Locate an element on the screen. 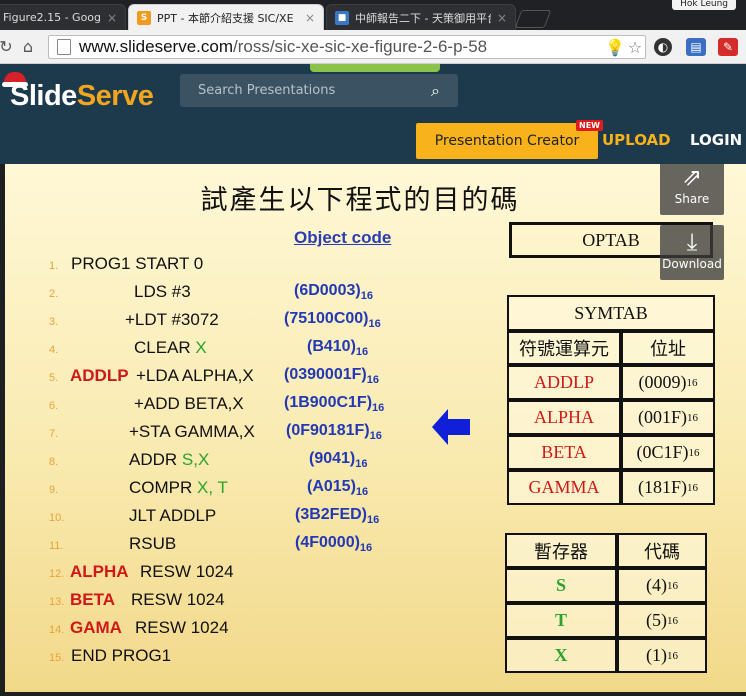 This screenshot has width=746, height=696. symbol-label: ALPHA is located at coordinates (99, 571).